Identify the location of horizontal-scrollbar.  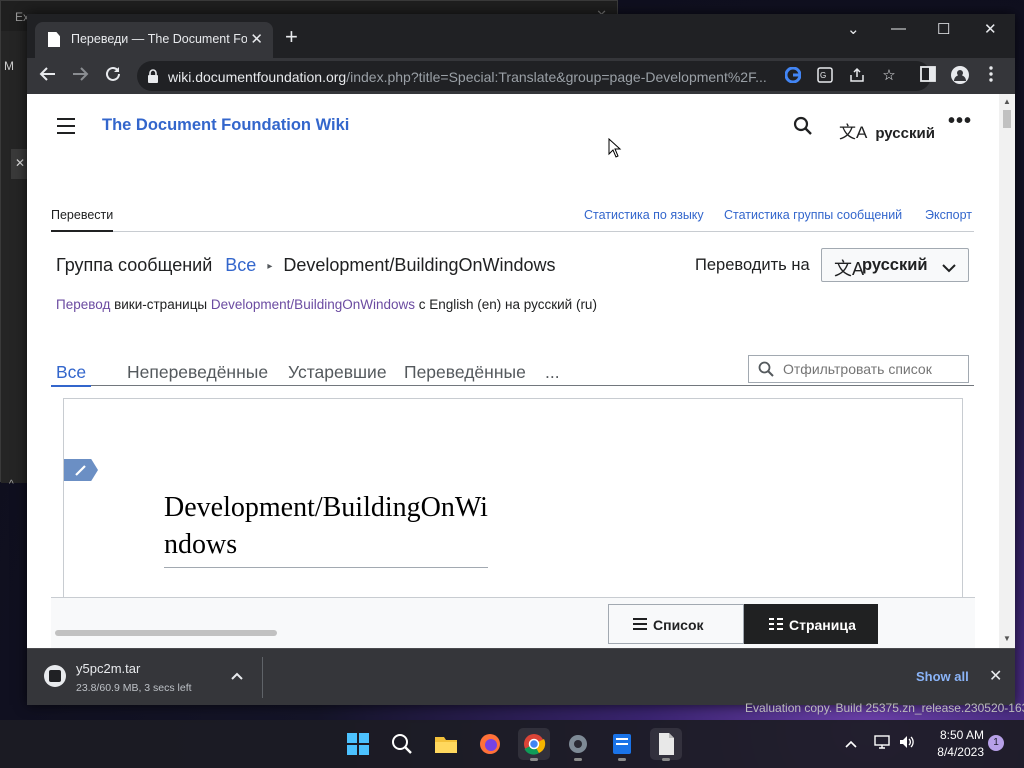
(166, 633).